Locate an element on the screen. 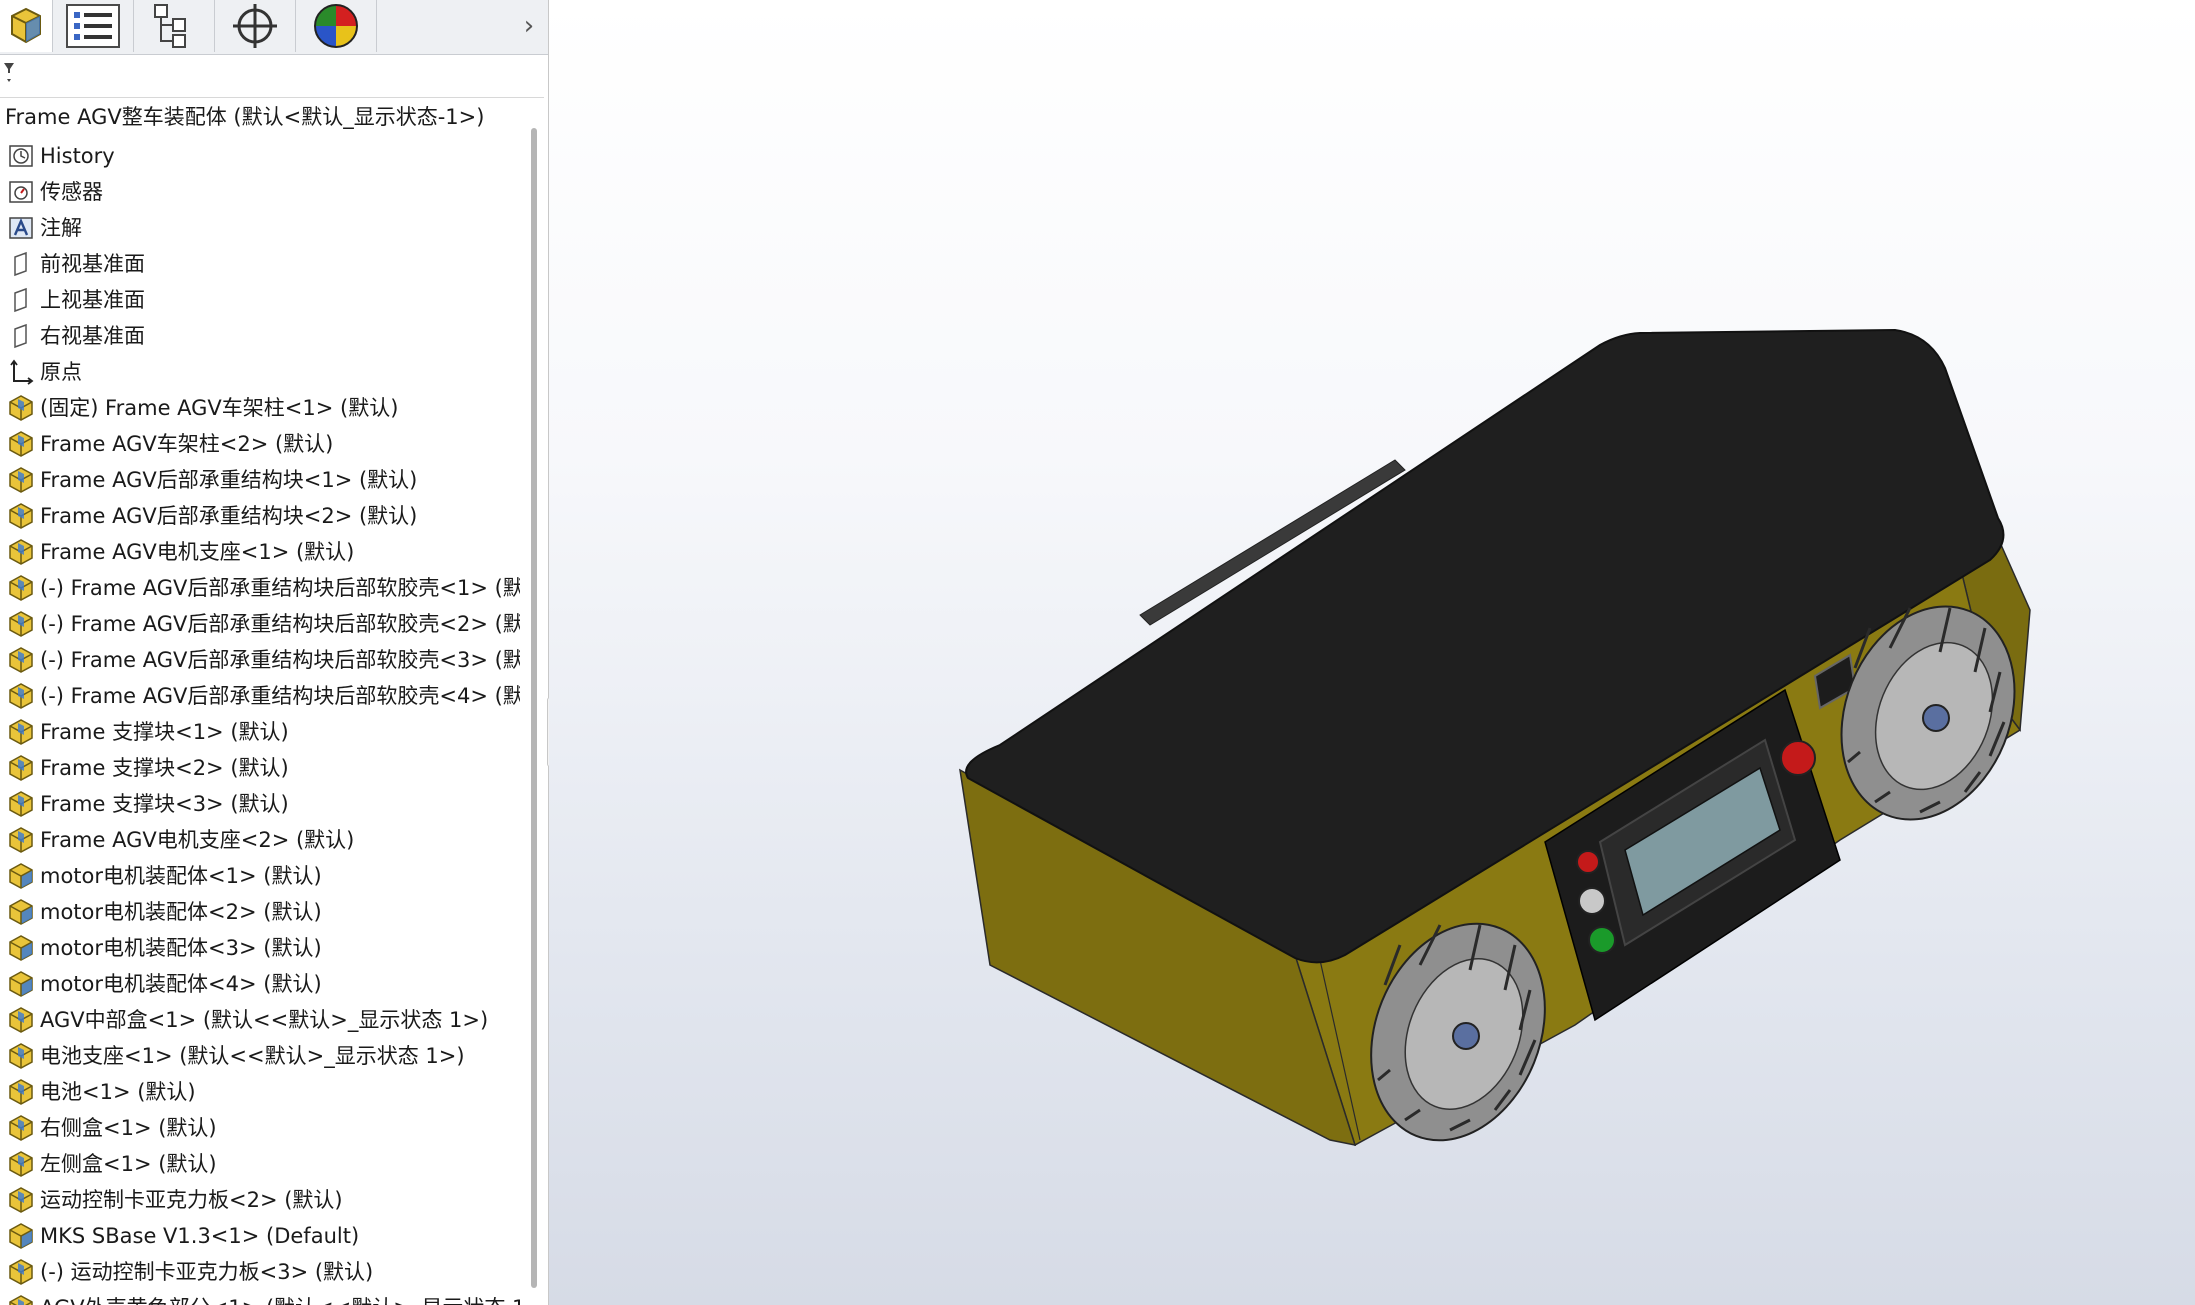 The height and width of the screenshot is (1305, 2195). tree-item: MKS SBase V1.3<1> (Default) is located at coordinates (260, 1236).